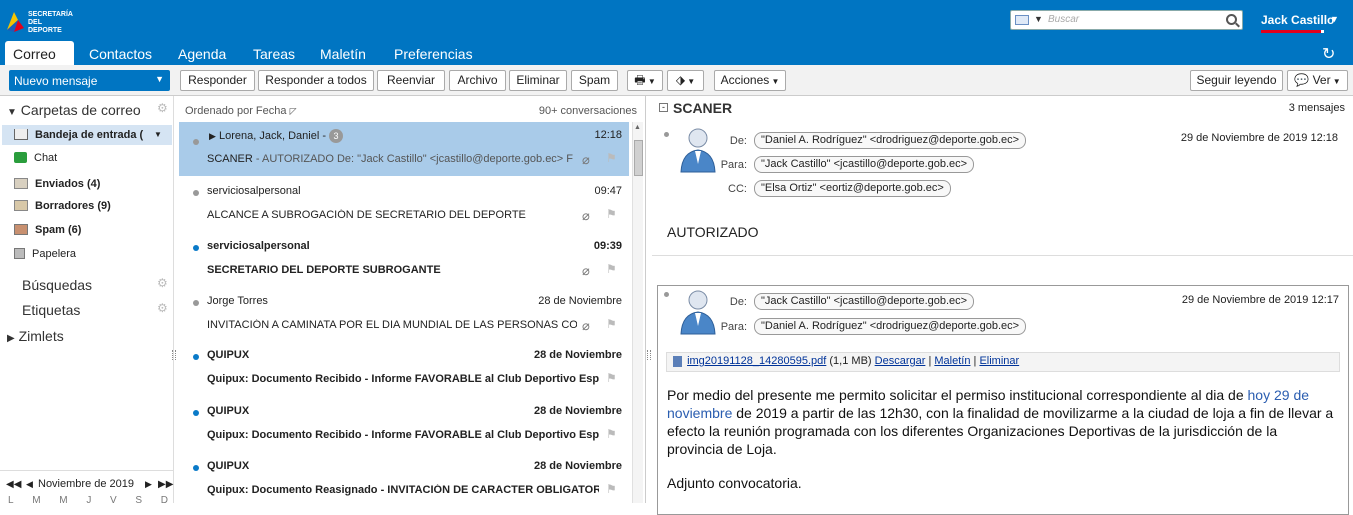  I want to click on user-menu: Jack Castillo, so click(1297, 20).